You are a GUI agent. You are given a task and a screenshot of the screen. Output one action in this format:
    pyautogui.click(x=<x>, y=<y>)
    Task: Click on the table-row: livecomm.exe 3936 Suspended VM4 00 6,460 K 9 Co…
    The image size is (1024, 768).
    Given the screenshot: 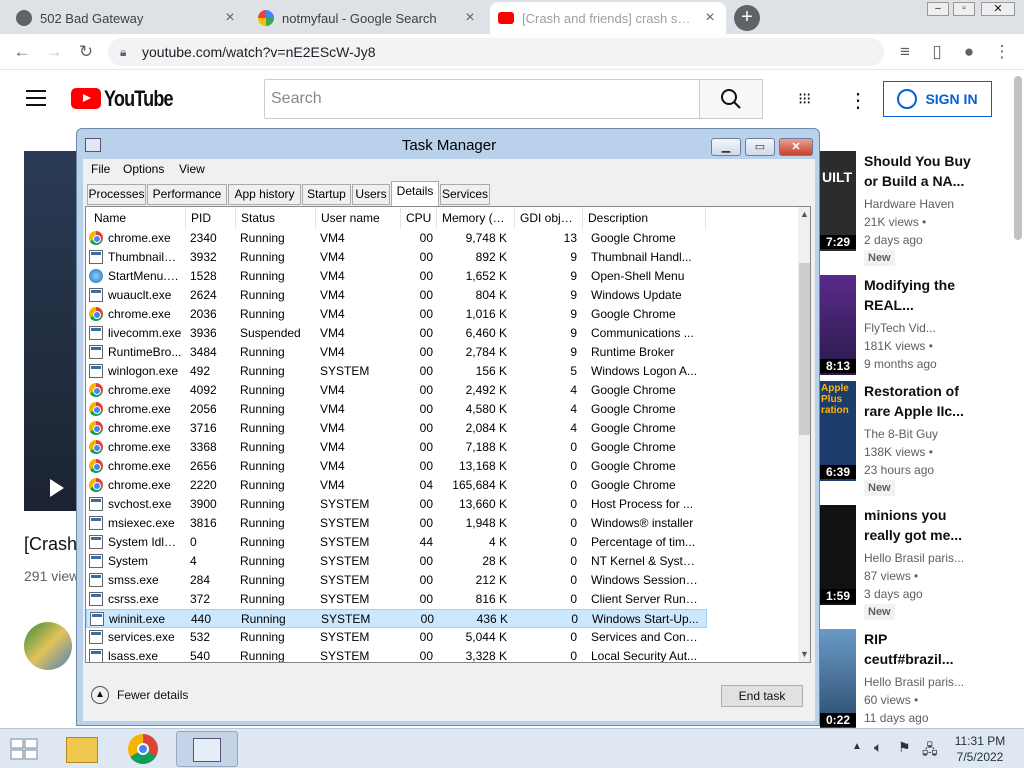 What is the action you would take?
    pyautogui.click(x=440, y=333)
    